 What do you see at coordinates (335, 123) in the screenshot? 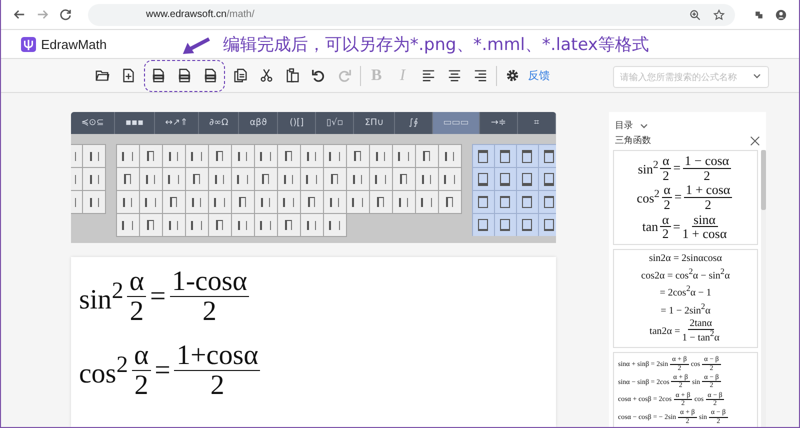
I see `palette-tab: ▯√▫` at bounding box center [335, 123].